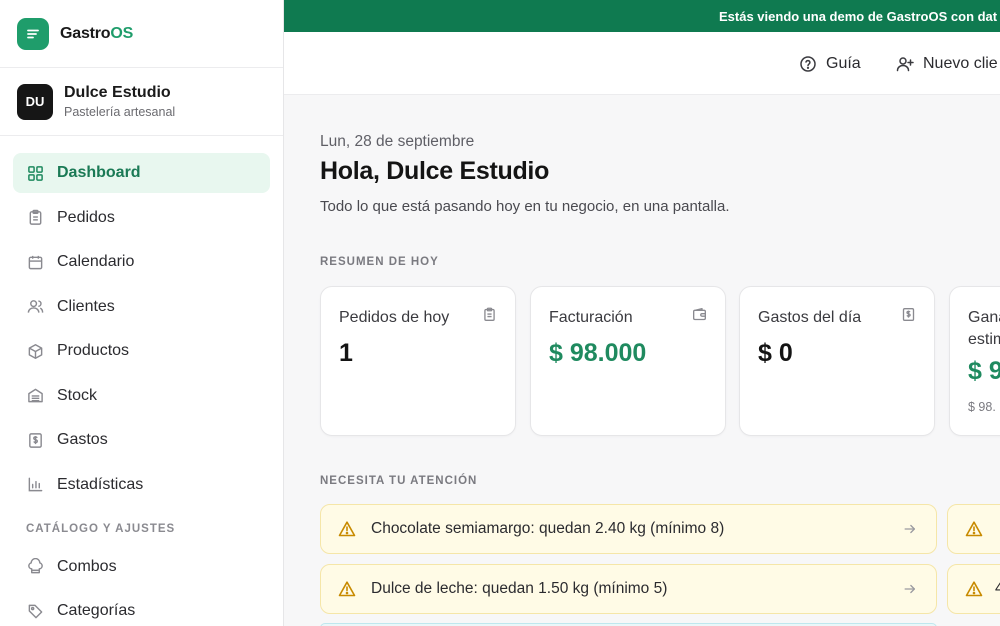 This screenshot has width=1000, height=626. I want to click on alert-text: 4, so click(997, 589).